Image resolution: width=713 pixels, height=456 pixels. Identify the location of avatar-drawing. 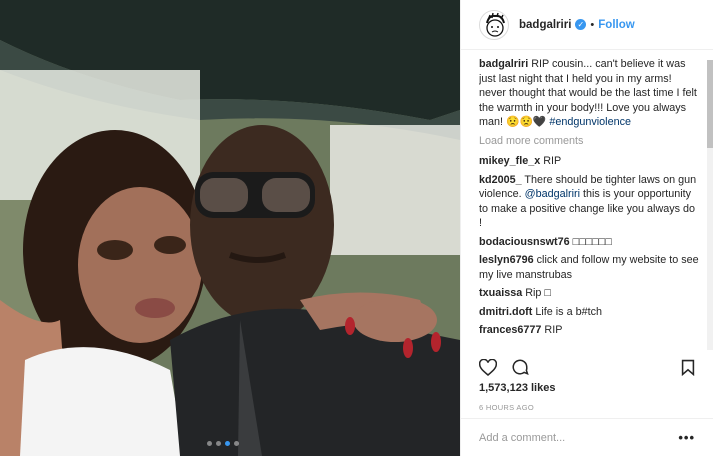
(495, 24).